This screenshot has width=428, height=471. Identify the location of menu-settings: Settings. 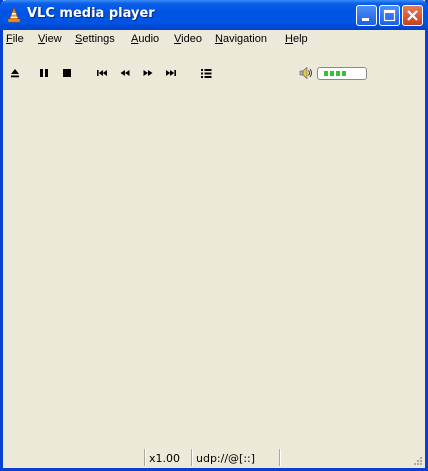
(95, 39).